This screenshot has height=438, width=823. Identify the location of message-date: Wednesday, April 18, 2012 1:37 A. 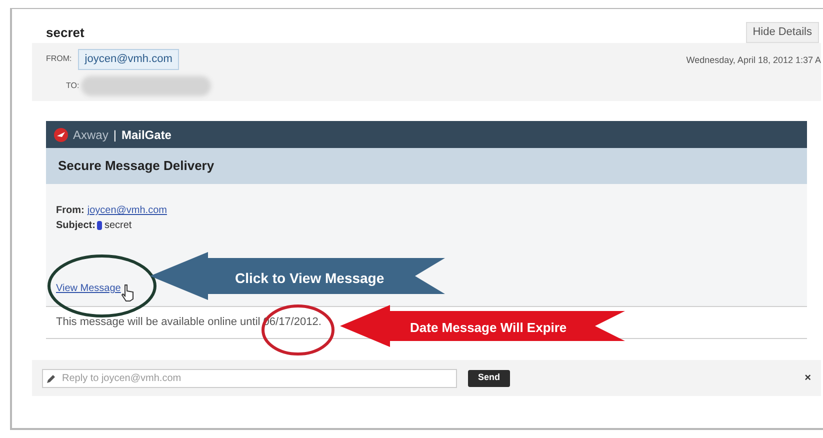
(753, 60).